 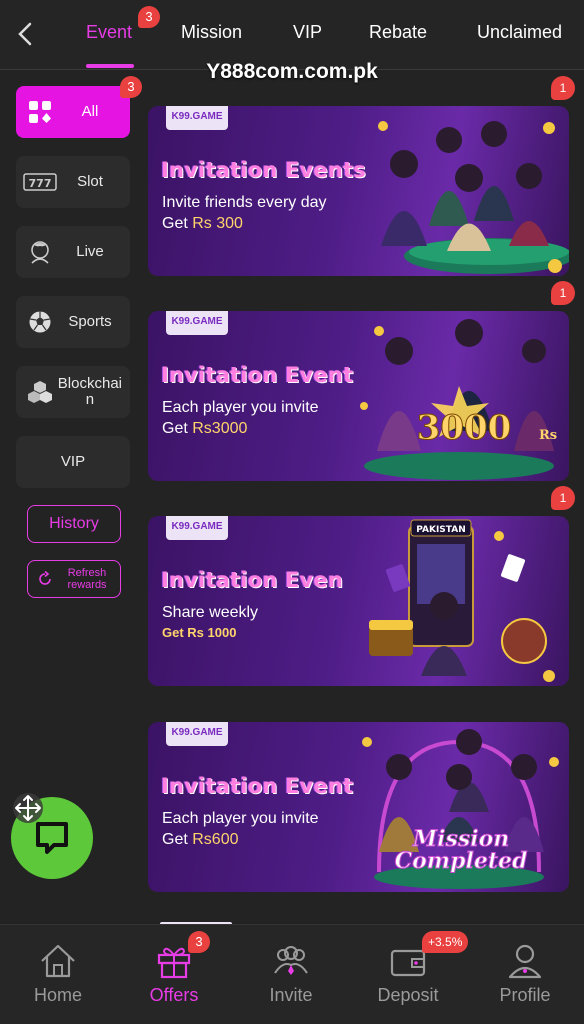 What do you see at coordinates (74, 524) in the screenshot?
I see `history-button: History` at bounding box center [74, 524].